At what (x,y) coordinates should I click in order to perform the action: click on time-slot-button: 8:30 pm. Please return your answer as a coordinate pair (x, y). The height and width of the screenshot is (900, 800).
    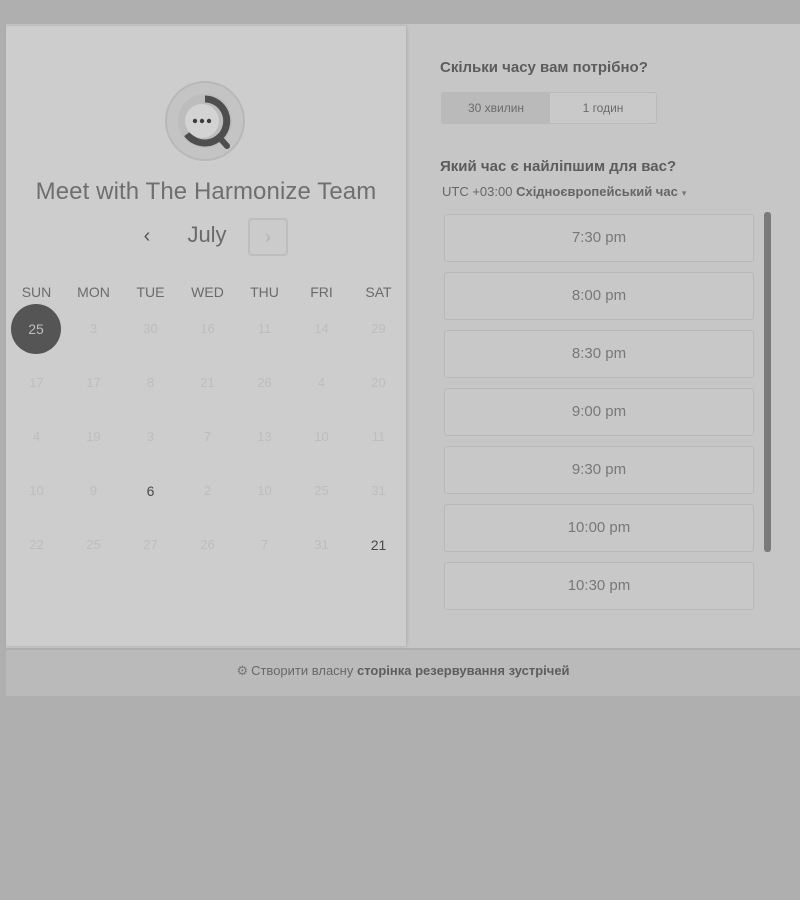
    Looking at the image, I should click on (599, 354).